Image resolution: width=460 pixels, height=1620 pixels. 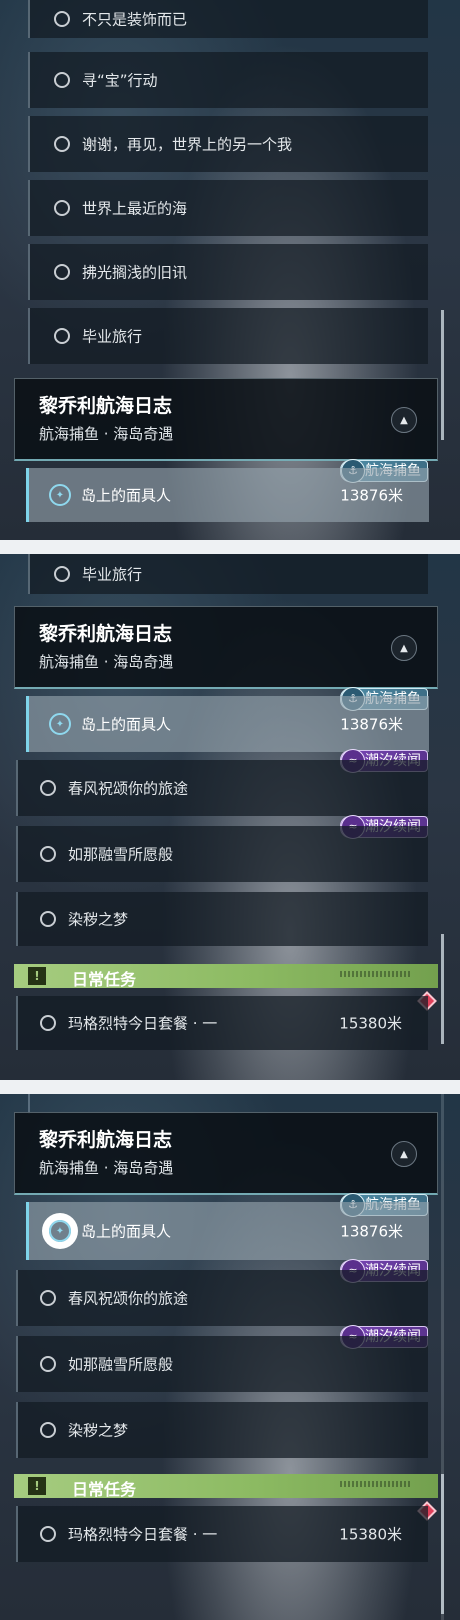 I want to click on quest-thread-line, so click(x=29, y=1104).